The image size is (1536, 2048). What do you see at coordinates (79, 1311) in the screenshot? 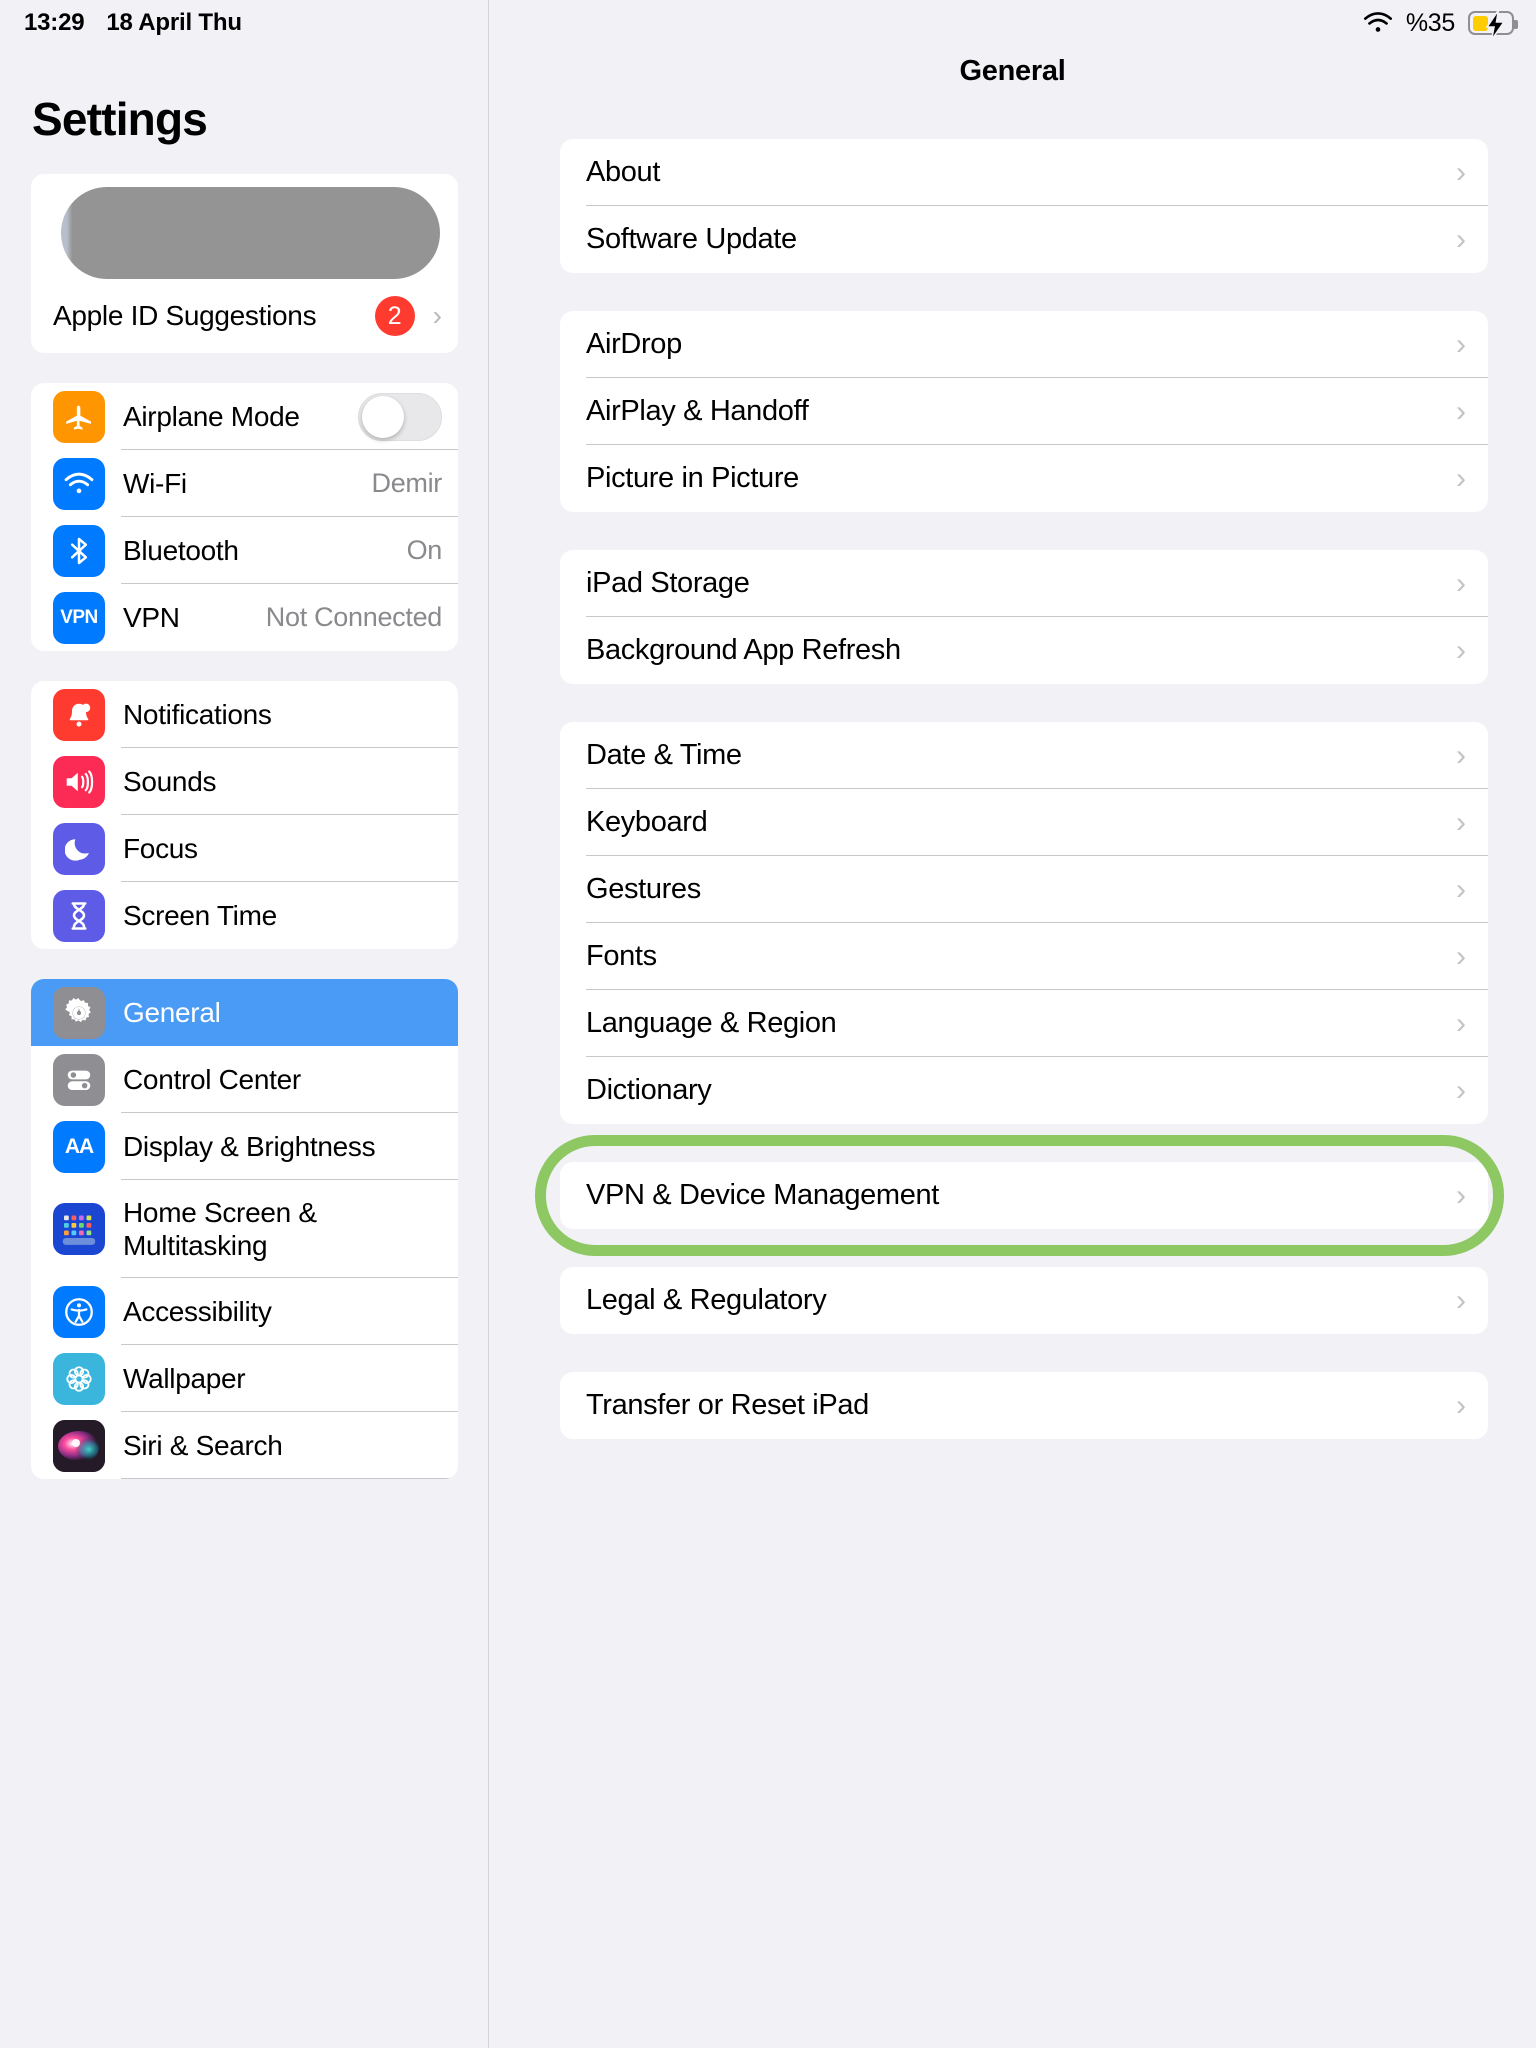
I see `accessibility-icon` at bounding box center [79, 1311].